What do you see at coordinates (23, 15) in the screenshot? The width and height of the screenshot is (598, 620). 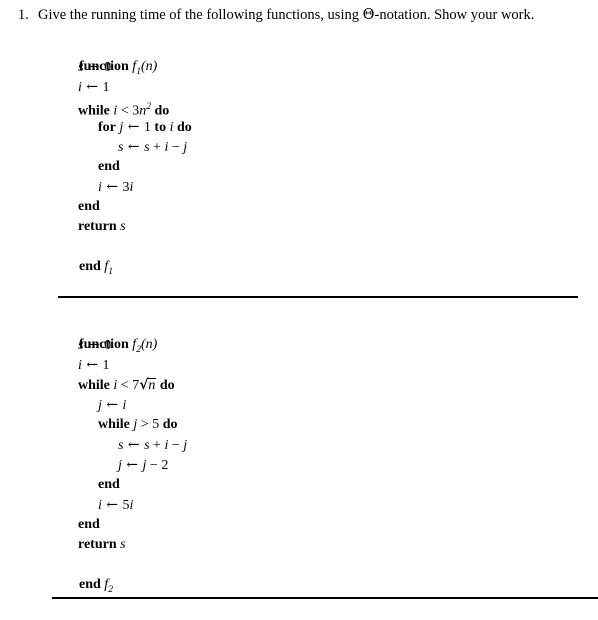 I see `question-number: 1.` at bounding box center [23, 15].